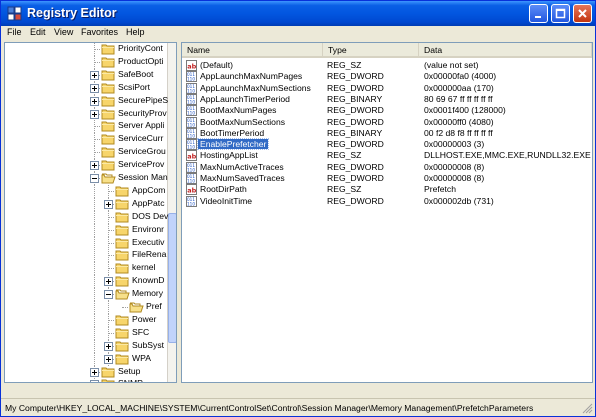  Describe the element at coordinates (251, 76) in the screenshot. I see `value-name: AppLaunchMaxNumPages` at that location.